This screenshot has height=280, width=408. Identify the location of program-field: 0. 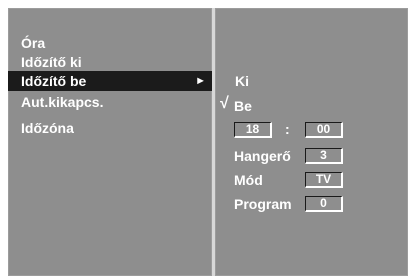
(324, 204).